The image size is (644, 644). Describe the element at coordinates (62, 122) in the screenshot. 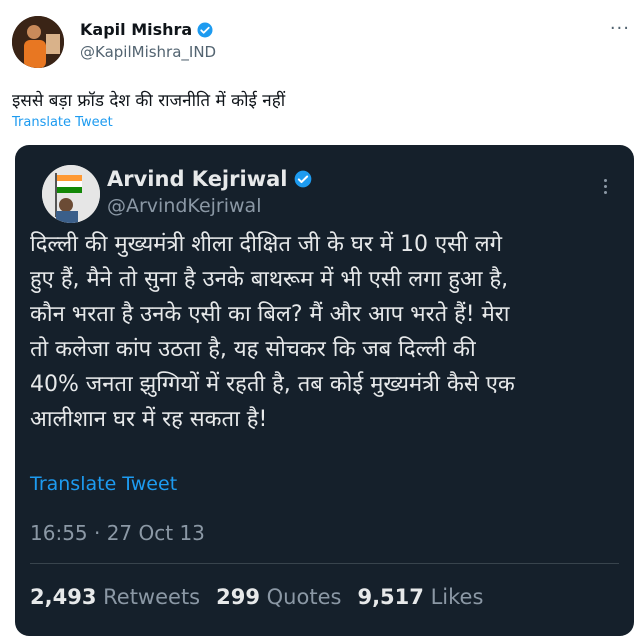

I see `translate-tweet-link: Translate Tweet` at that location.